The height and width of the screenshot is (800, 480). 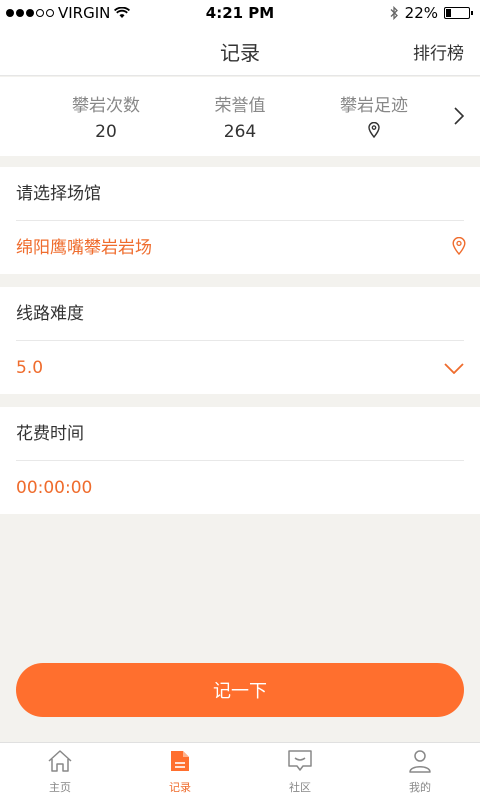 I want to click on tab-profile: 我的, so click(x=420, y=772).